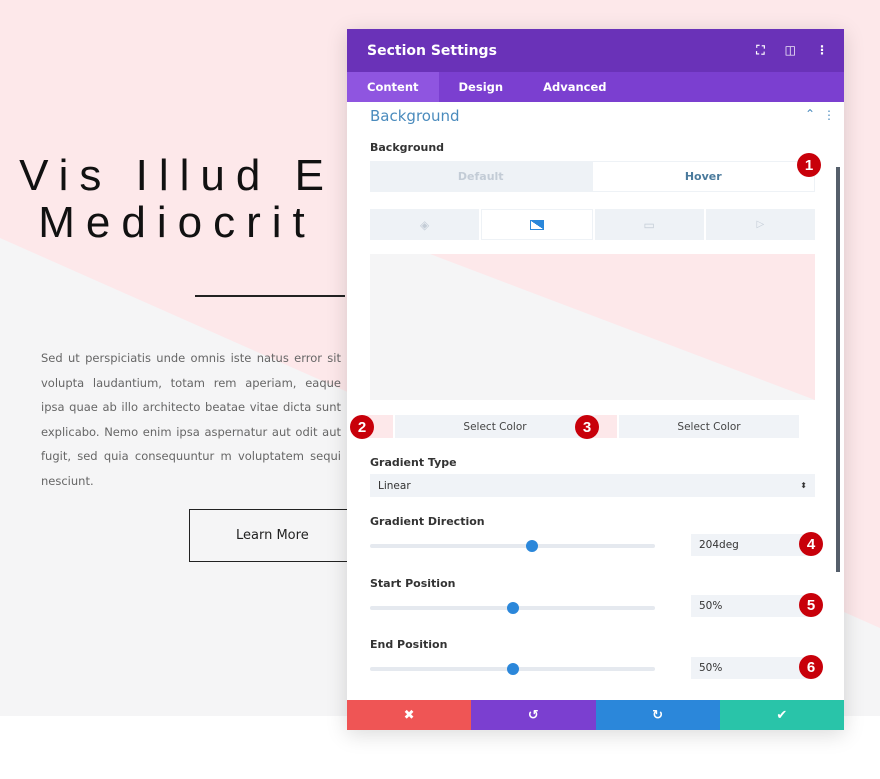  I want to click on modal-tabs: Content Design Advanced, so click(595, 87).